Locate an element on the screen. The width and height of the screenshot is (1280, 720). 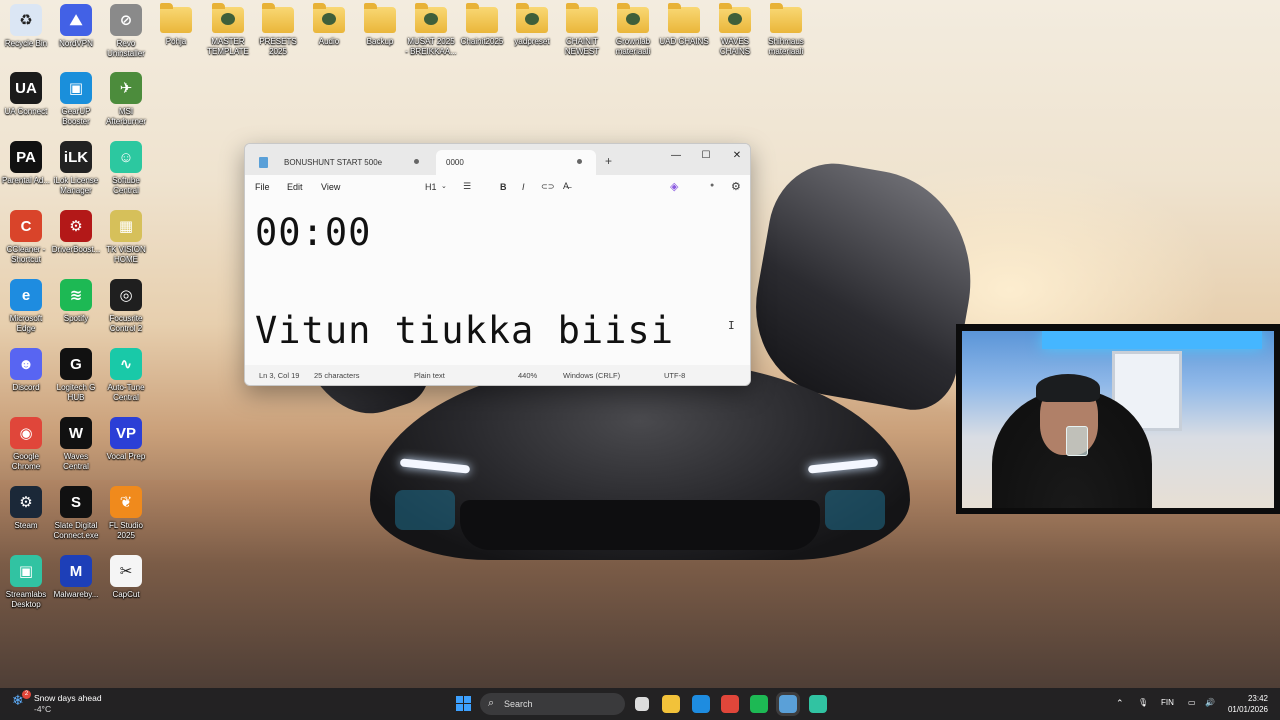
heading-dropdown: H1 is located at coordinates (431, 187).